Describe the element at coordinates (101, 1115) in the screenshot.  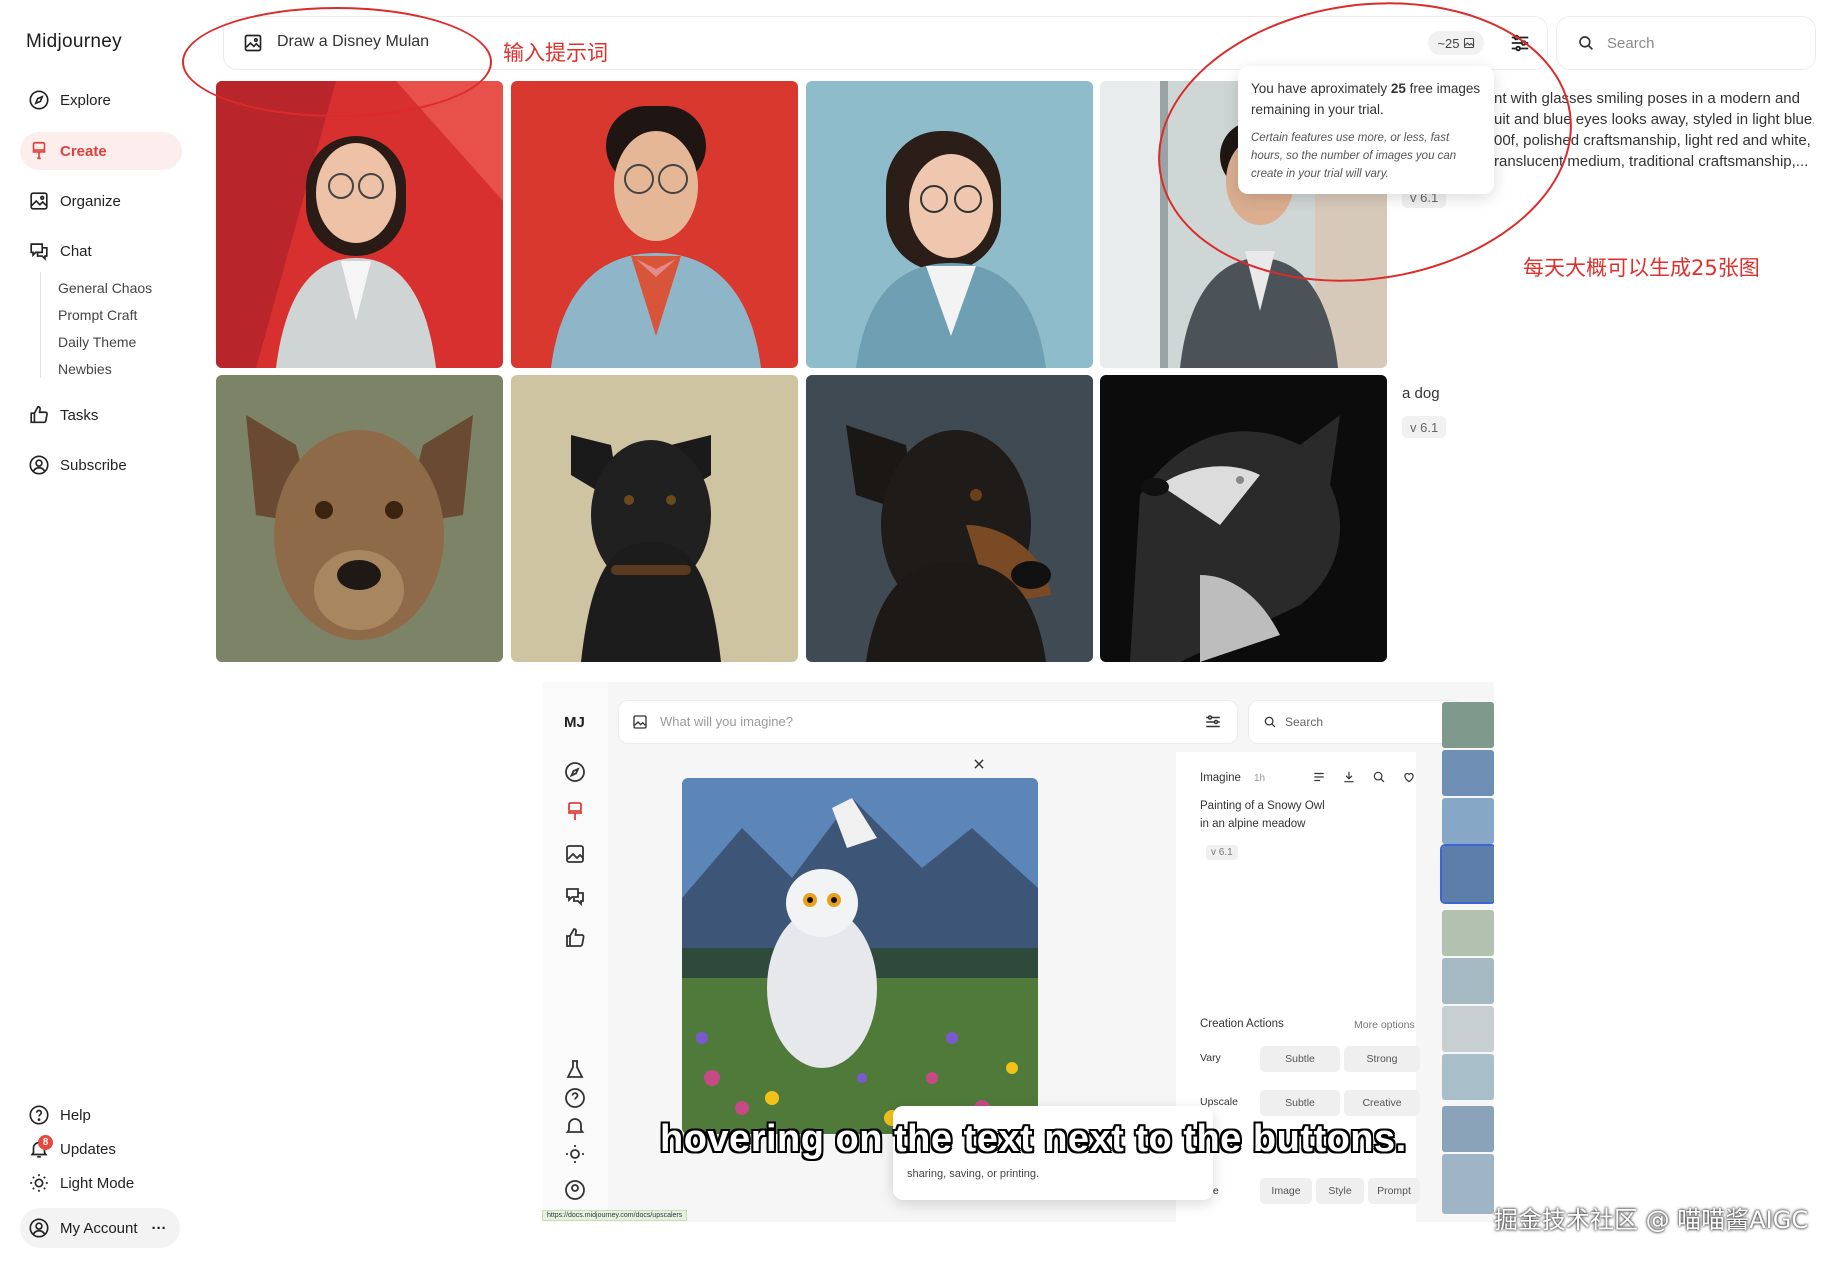
I see `sidebar-item-help: Help` at that location.